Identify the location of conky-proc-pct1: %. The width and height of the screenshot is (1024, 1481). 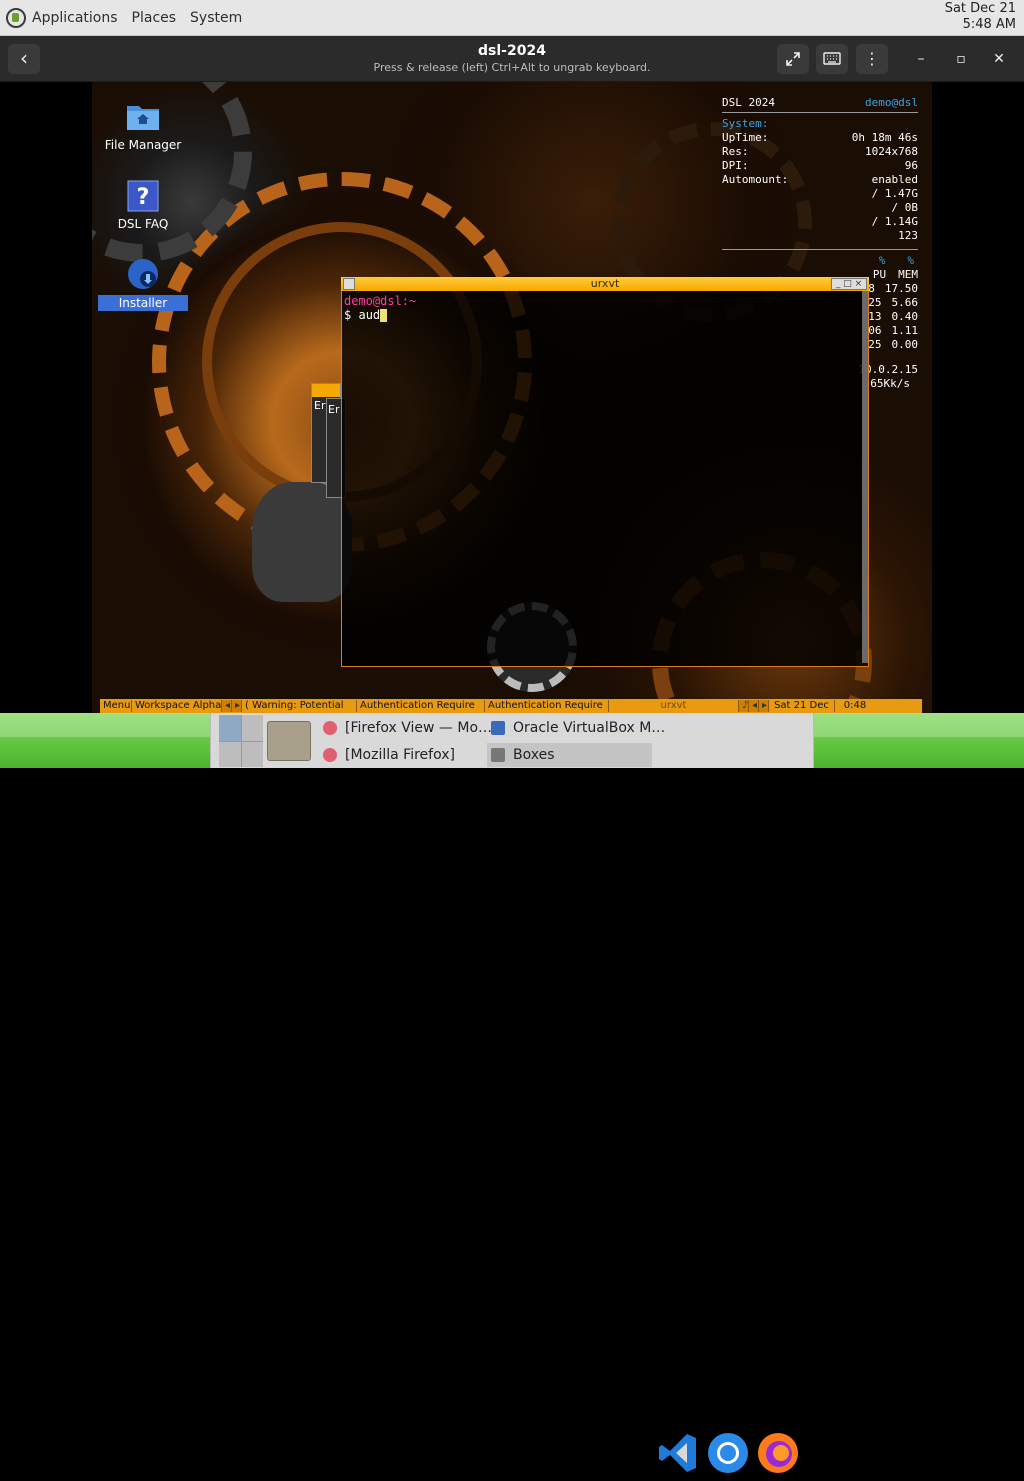
(882, 260).